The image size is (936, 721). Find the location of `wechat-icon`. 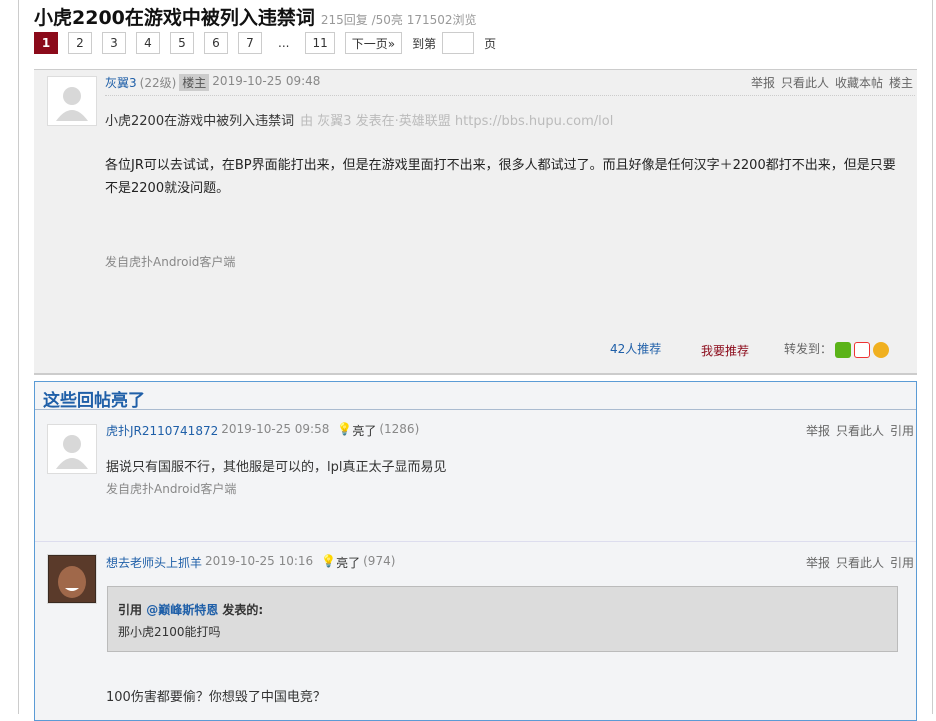

wechat-icon is located at coordinates (843, 349).